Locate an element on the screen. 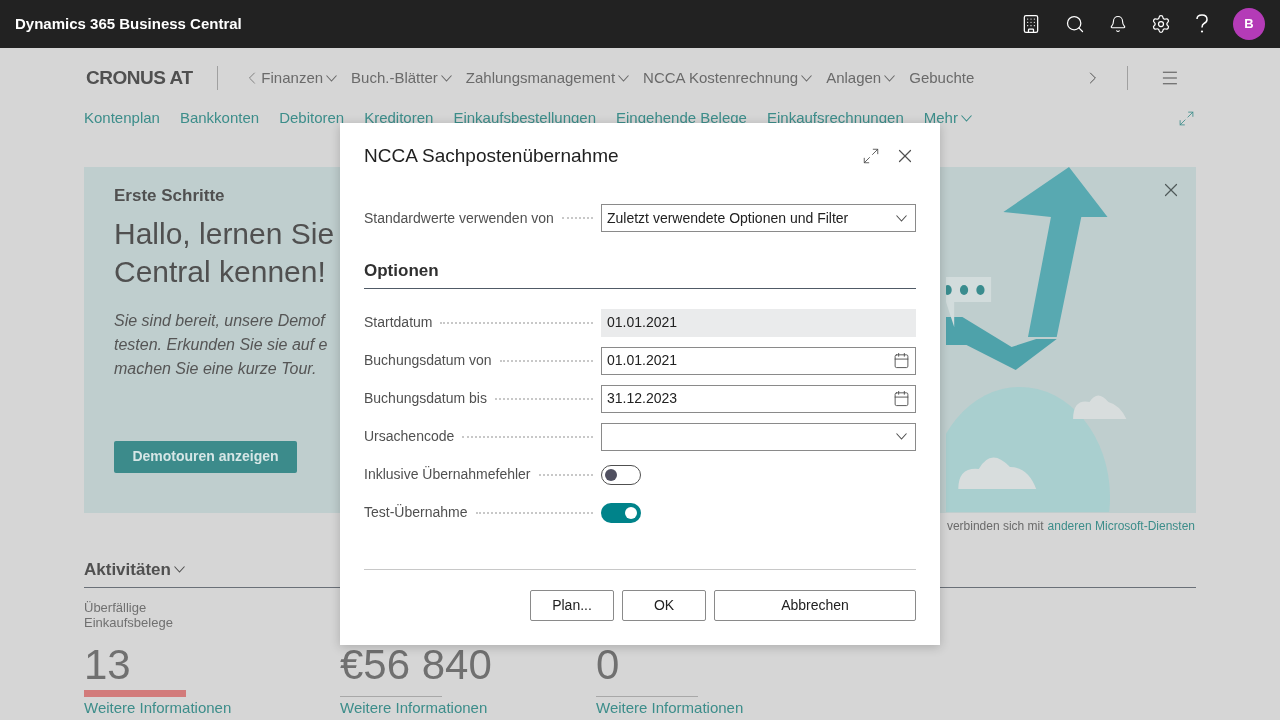  banner-title: Hallo, lernen Sie is located at coordinates (225, 233).